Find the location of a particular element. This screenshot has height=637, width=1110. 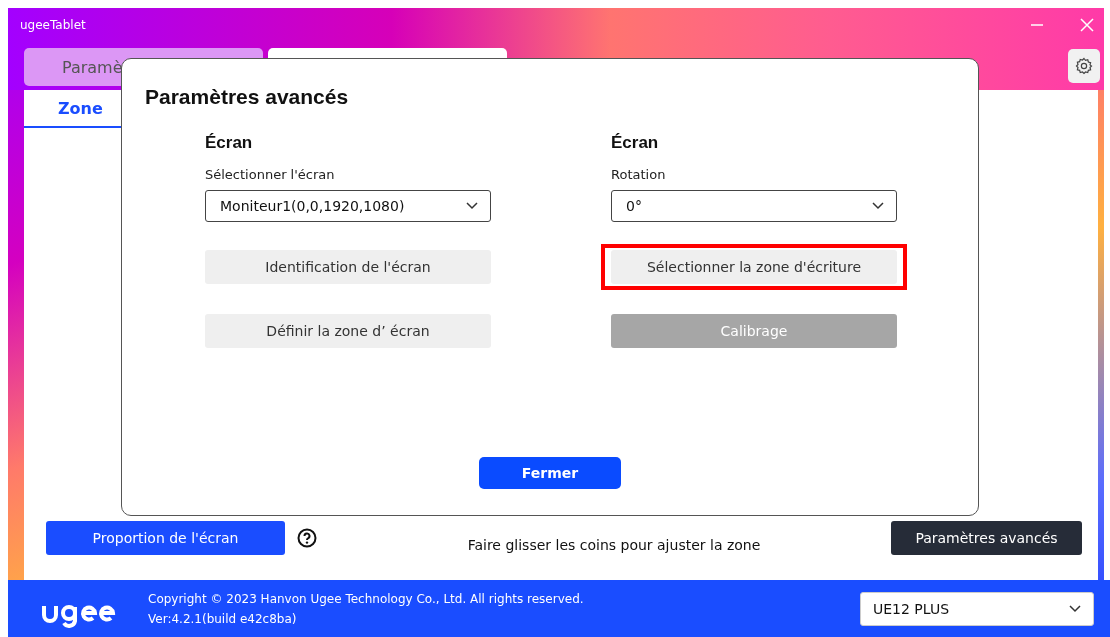

advanced-settings-button: Paramètres avancés is located at coordinates (986, 538).